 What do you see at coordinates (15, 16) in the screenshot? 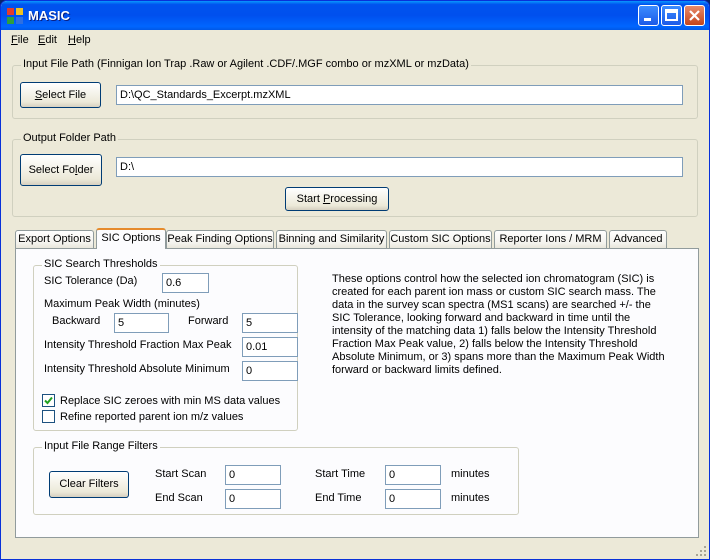
I see `app-icon` at bounding box center [15, 16].